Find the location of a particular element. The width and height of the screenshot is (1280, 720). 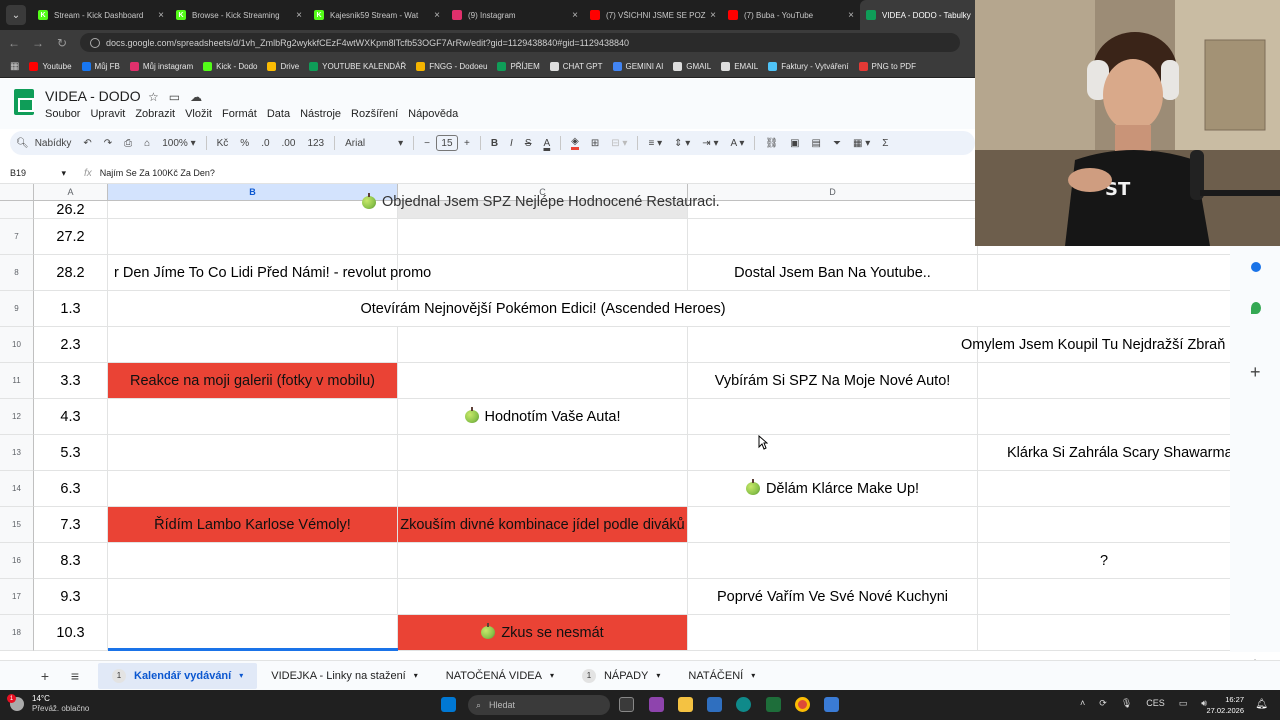

fill-color-icon: ◈ is located at coordinates (575, 143).